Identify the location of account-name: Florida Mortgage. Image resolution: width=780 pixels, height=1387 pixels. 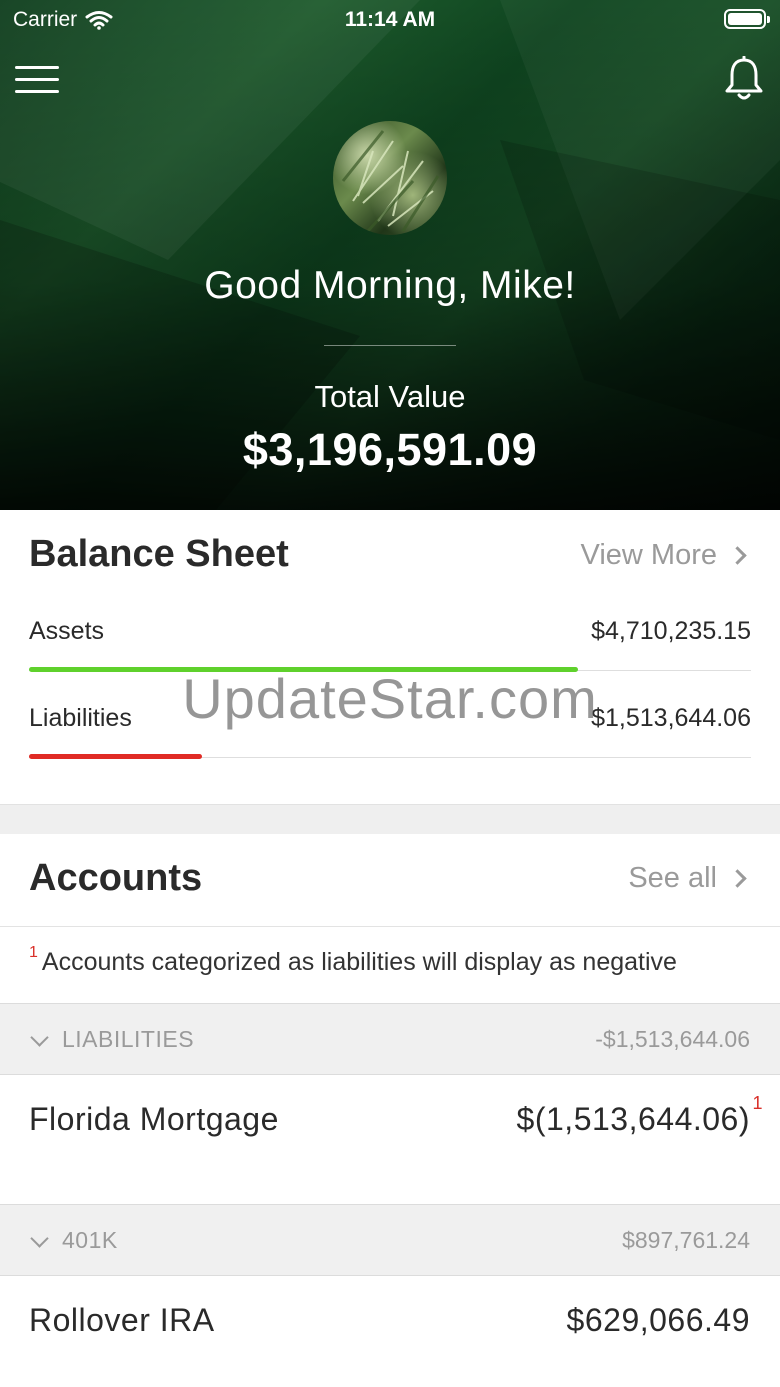
(154, 1119).